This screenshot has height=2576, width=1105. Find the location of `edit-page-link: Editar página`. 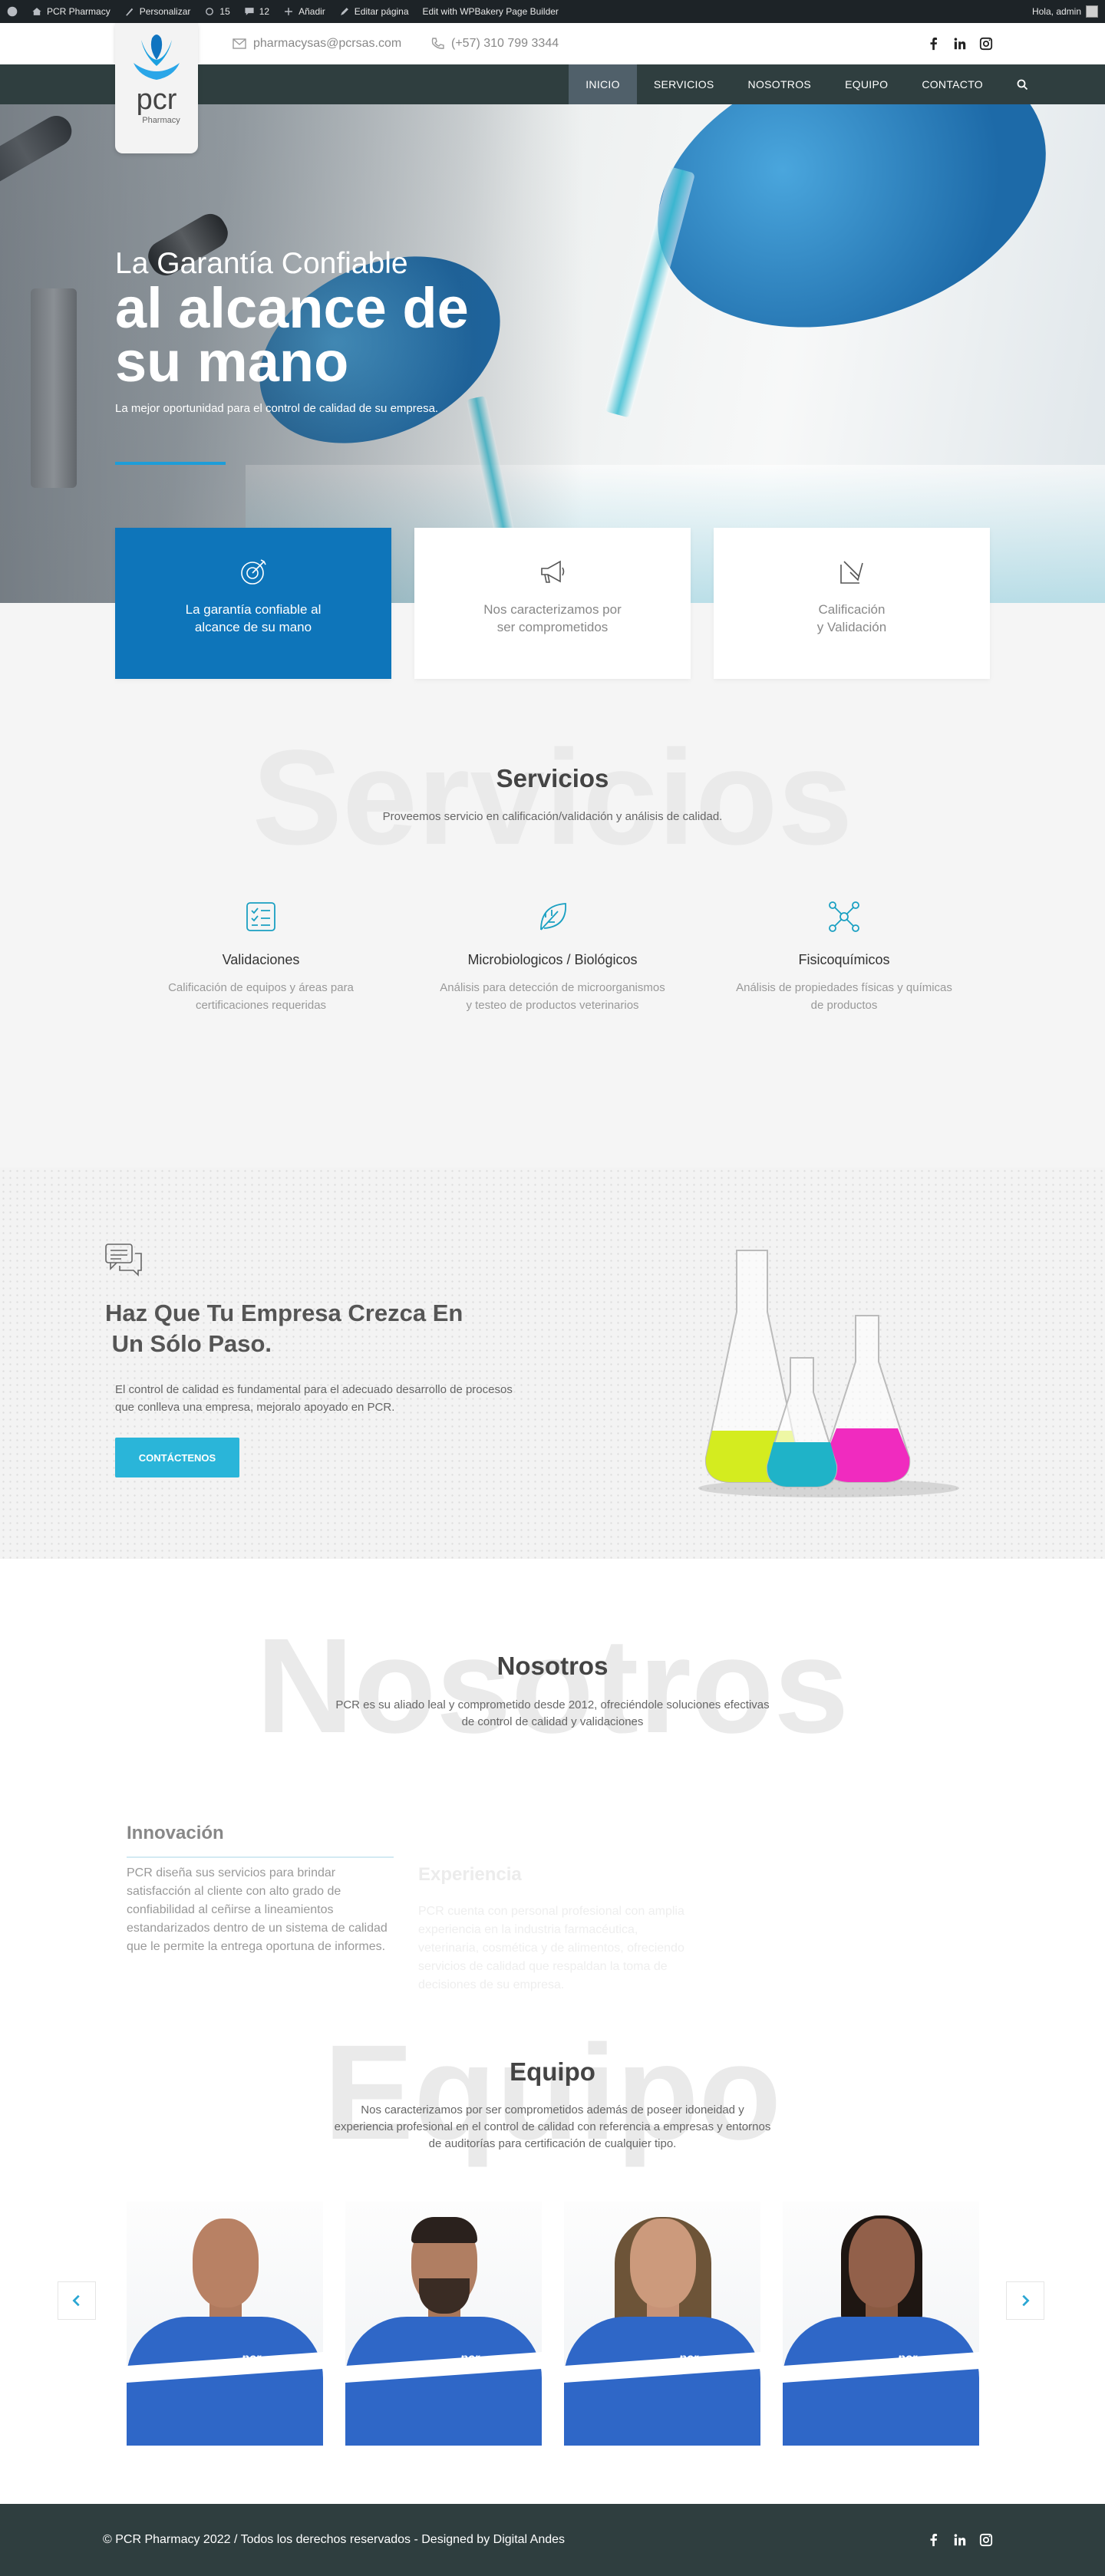

edit-page-link: Editar página is located at coordinates (374, 11).